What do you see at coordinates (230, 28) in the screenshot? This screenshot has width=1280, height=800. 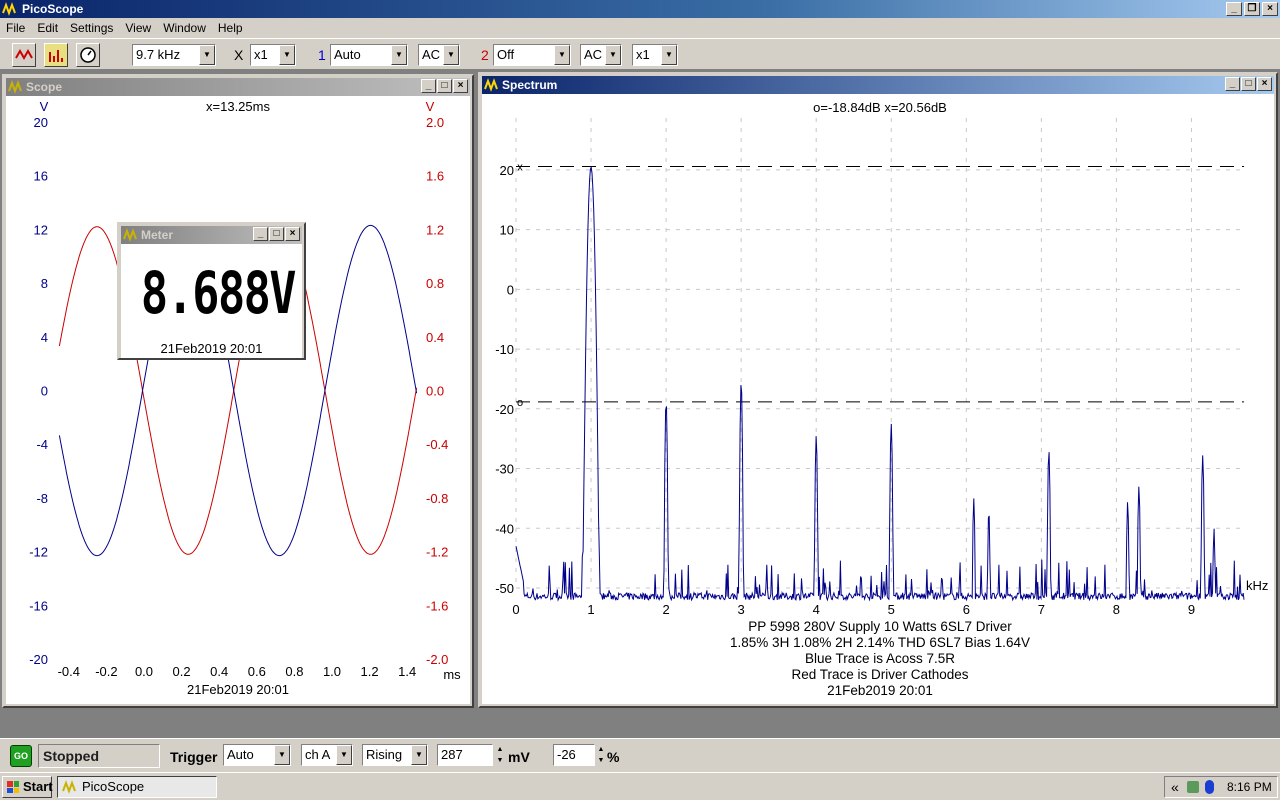 I see `menu-help: Help` at bounding box center [230, 28].